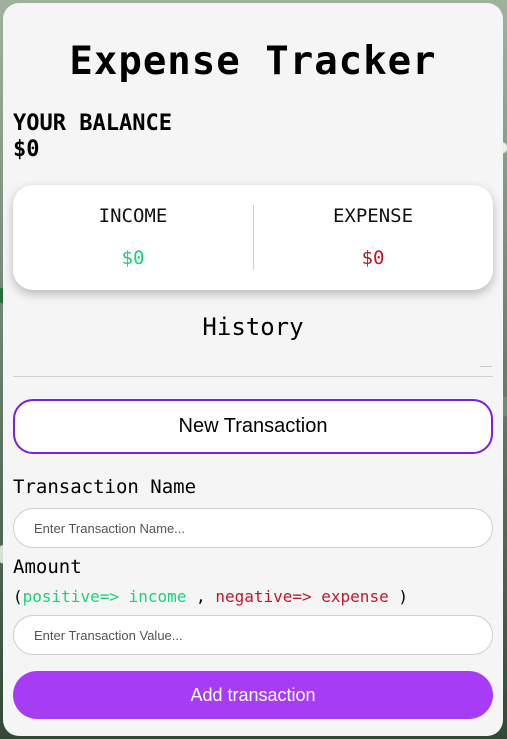 The height and width of the screenshot is (739, 507). What do you see at coordinates (47, 567) in the screenshot?
I see `amount-label: Amount` at bounding box center [47, 567].